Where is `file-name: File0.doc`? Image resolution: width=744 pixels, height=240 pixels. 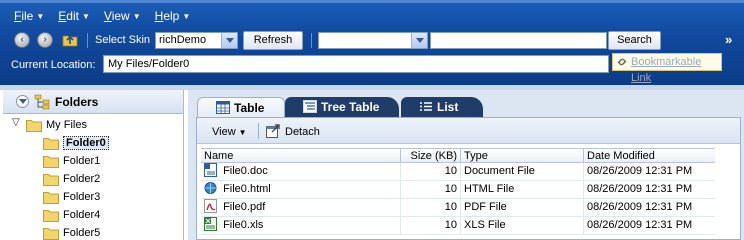
file-name: File0.doc is located at coordinates (245, 171).